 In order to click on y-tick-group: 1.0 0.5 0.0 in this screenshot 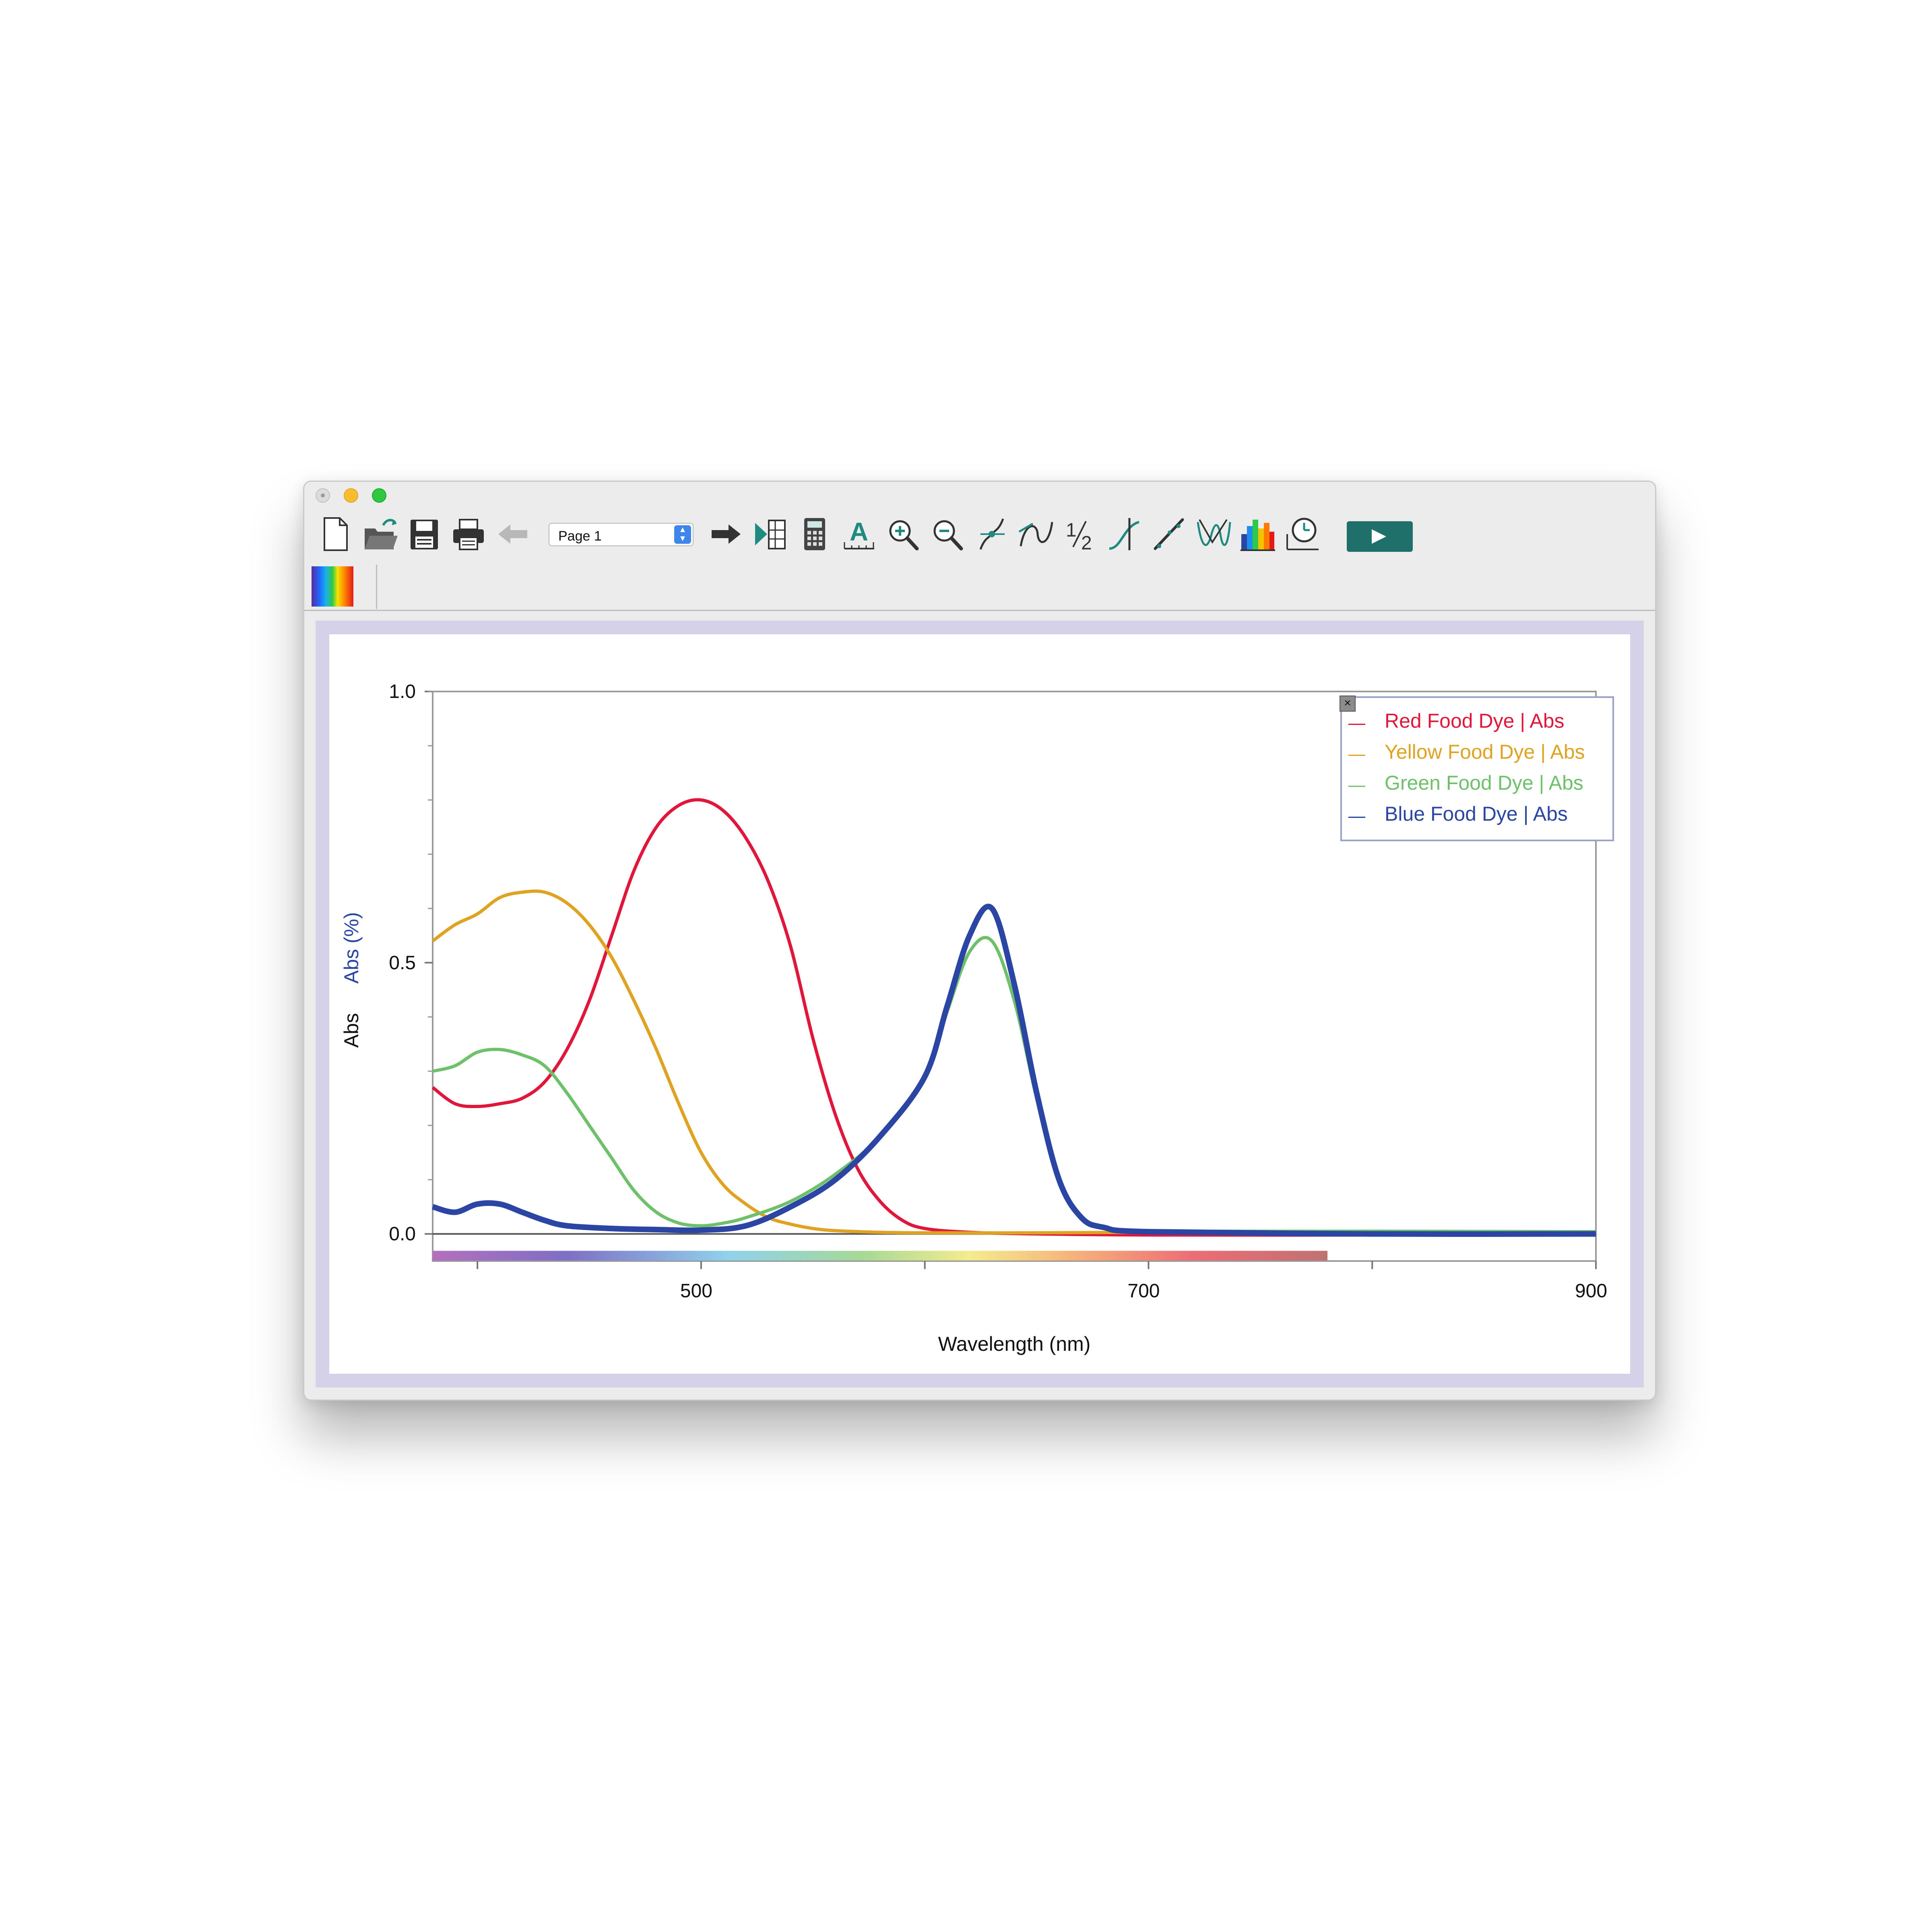, I will do `click(411, 963)`.